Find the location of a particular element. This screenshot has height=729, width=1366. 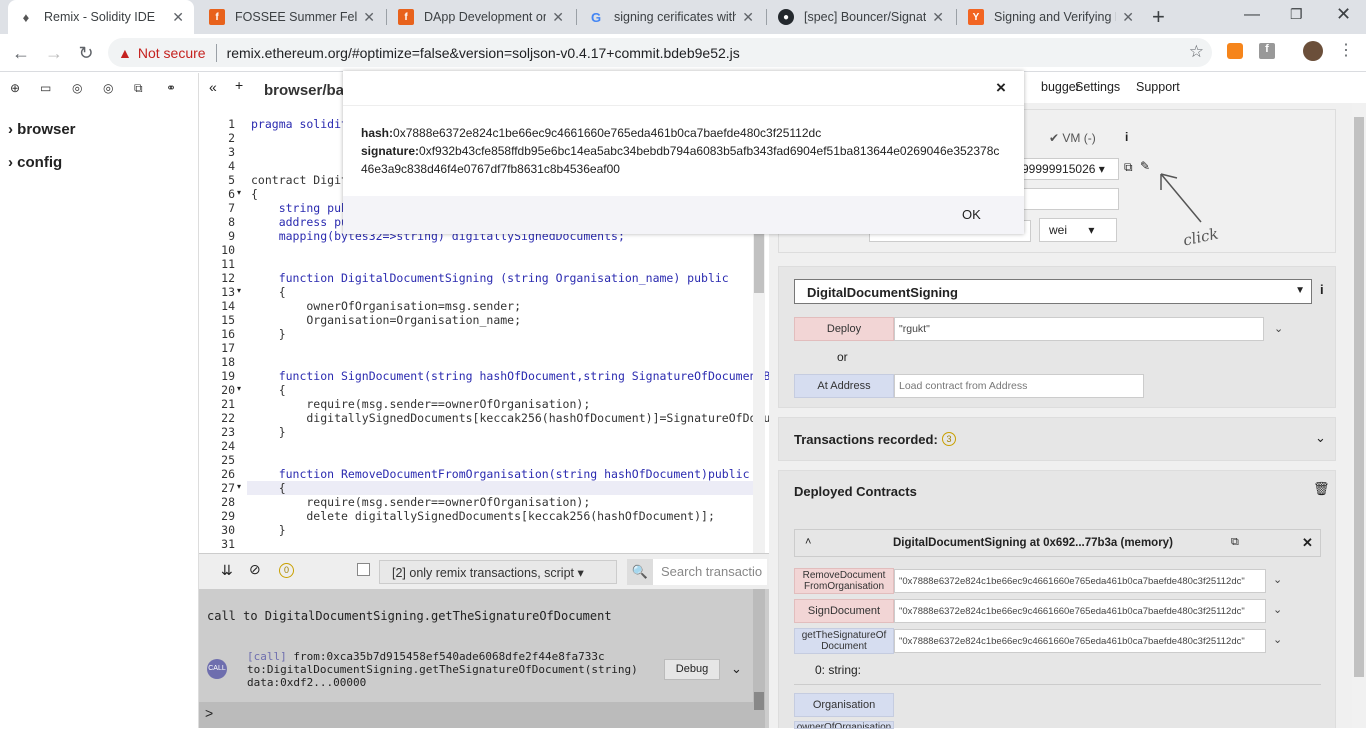

account-select: 99999915026 ▾ is located at coordinates (1069, 169).